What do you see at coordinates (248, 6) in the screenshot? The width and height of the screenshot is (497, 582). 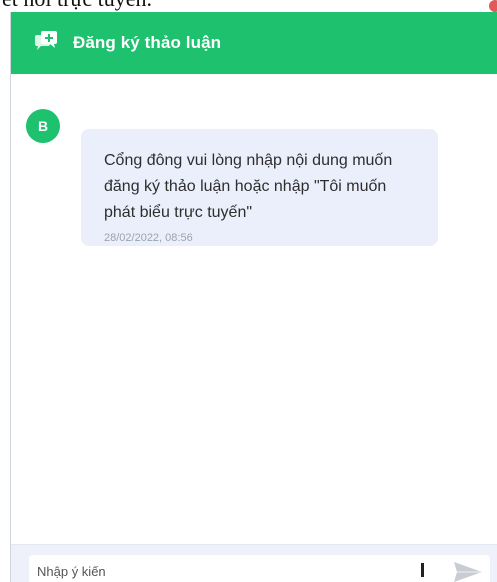 I see `background-document-text: ết nối trực tuyến.` at bounding box center [248, 6].